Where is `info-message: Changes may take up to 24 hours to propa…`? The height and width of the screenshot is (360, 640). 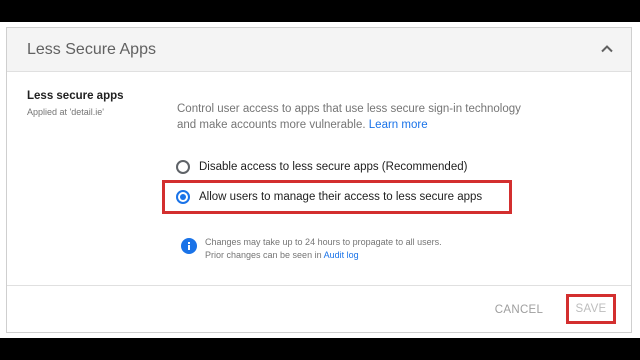
info-message: Changes may take up to 24 hours to propa… is located at coordinates (323, 249).